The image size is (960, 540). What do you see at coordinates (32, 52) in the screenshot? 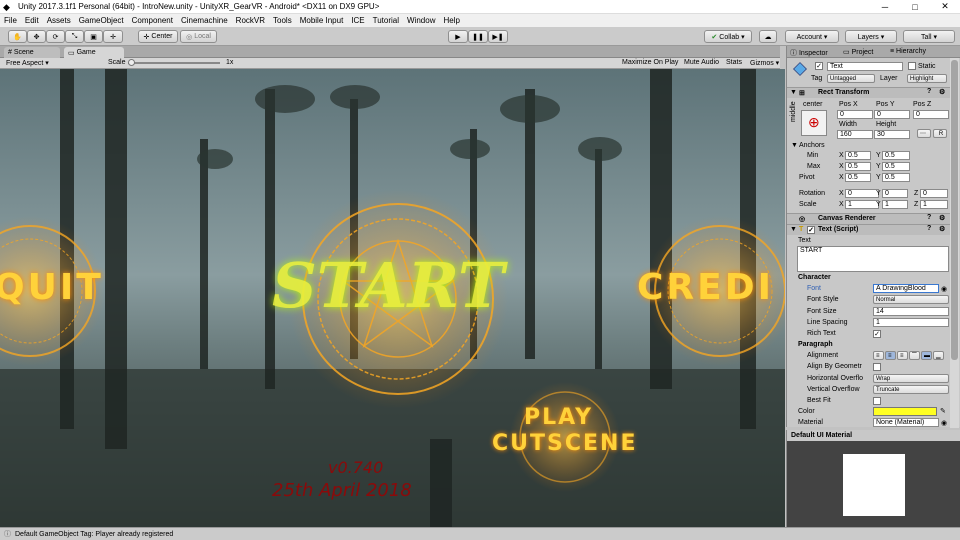
I see `tab-scene: # Scene` at bounding box center [32, 52].